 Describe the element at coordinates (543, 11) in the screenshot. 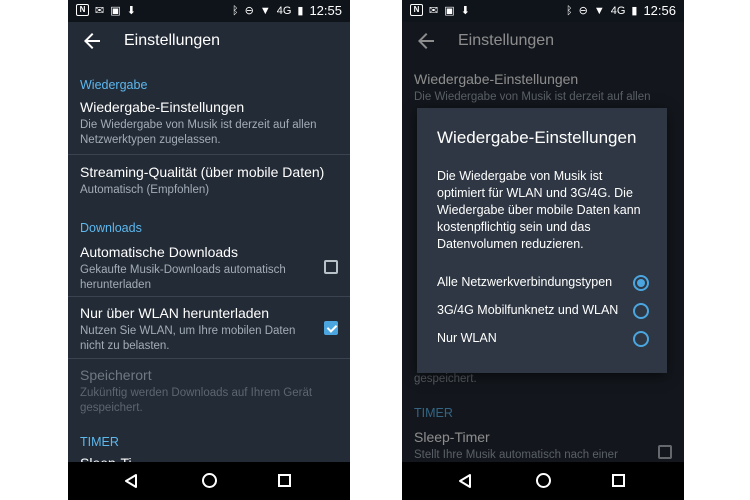

I see `status-bar: N ✉ ▣ ⬇ ᛒ ⊖ ▼ 4G ▮ 12:56` at that location.